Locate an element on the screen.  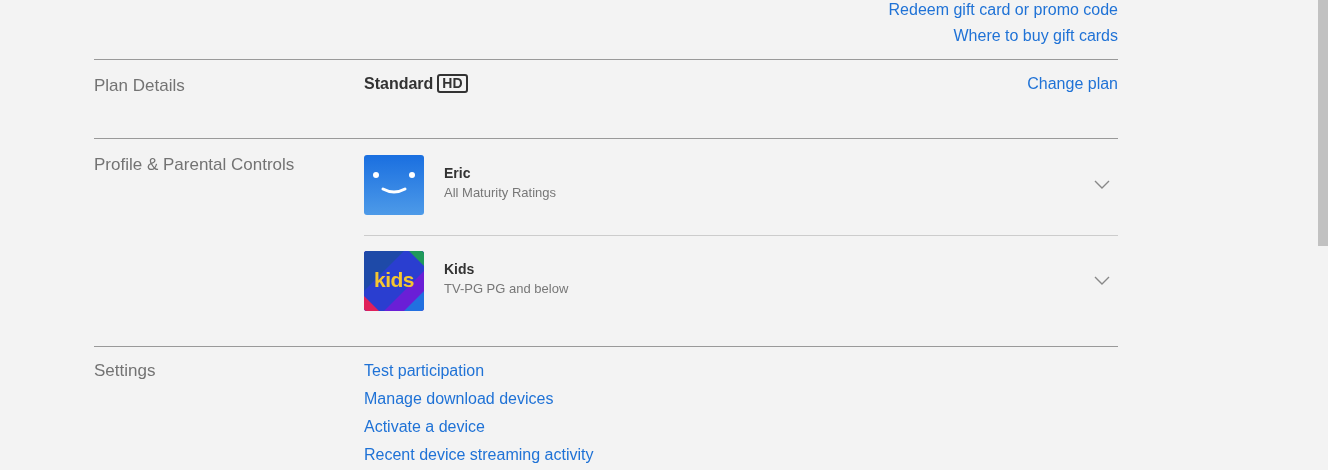
gift-card-link: Where to buy gift cards is located at coordinates (1035, 36).